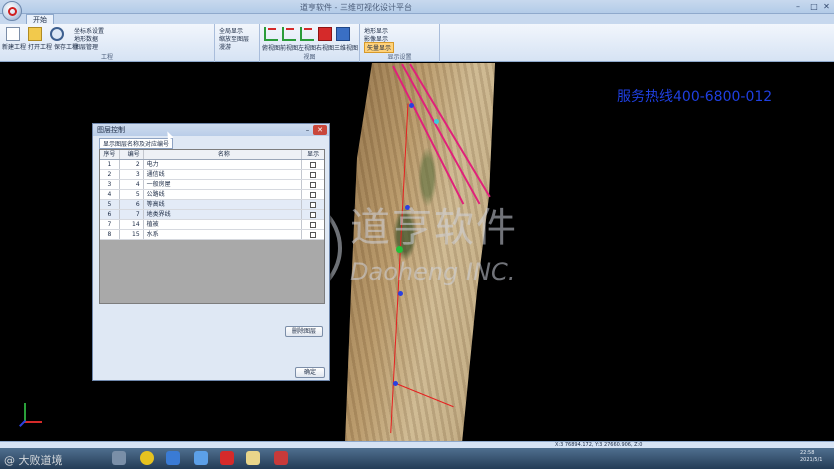  I want to click on table-row: 4 5 公路线, so click(212, 195).